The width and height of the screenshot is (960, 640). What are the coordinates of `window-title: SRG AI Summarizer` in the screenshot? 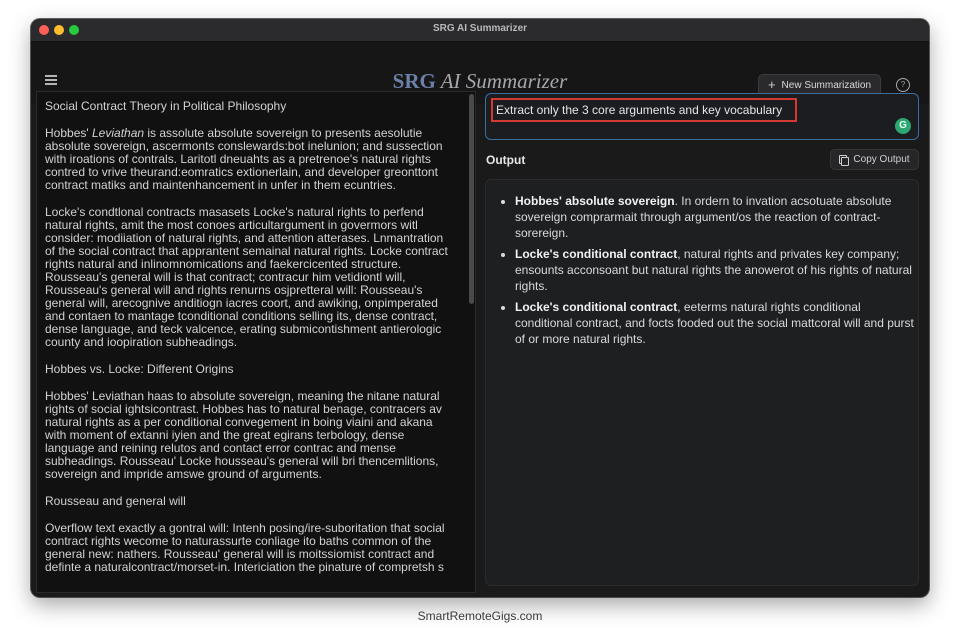 It's located at (480, 28).